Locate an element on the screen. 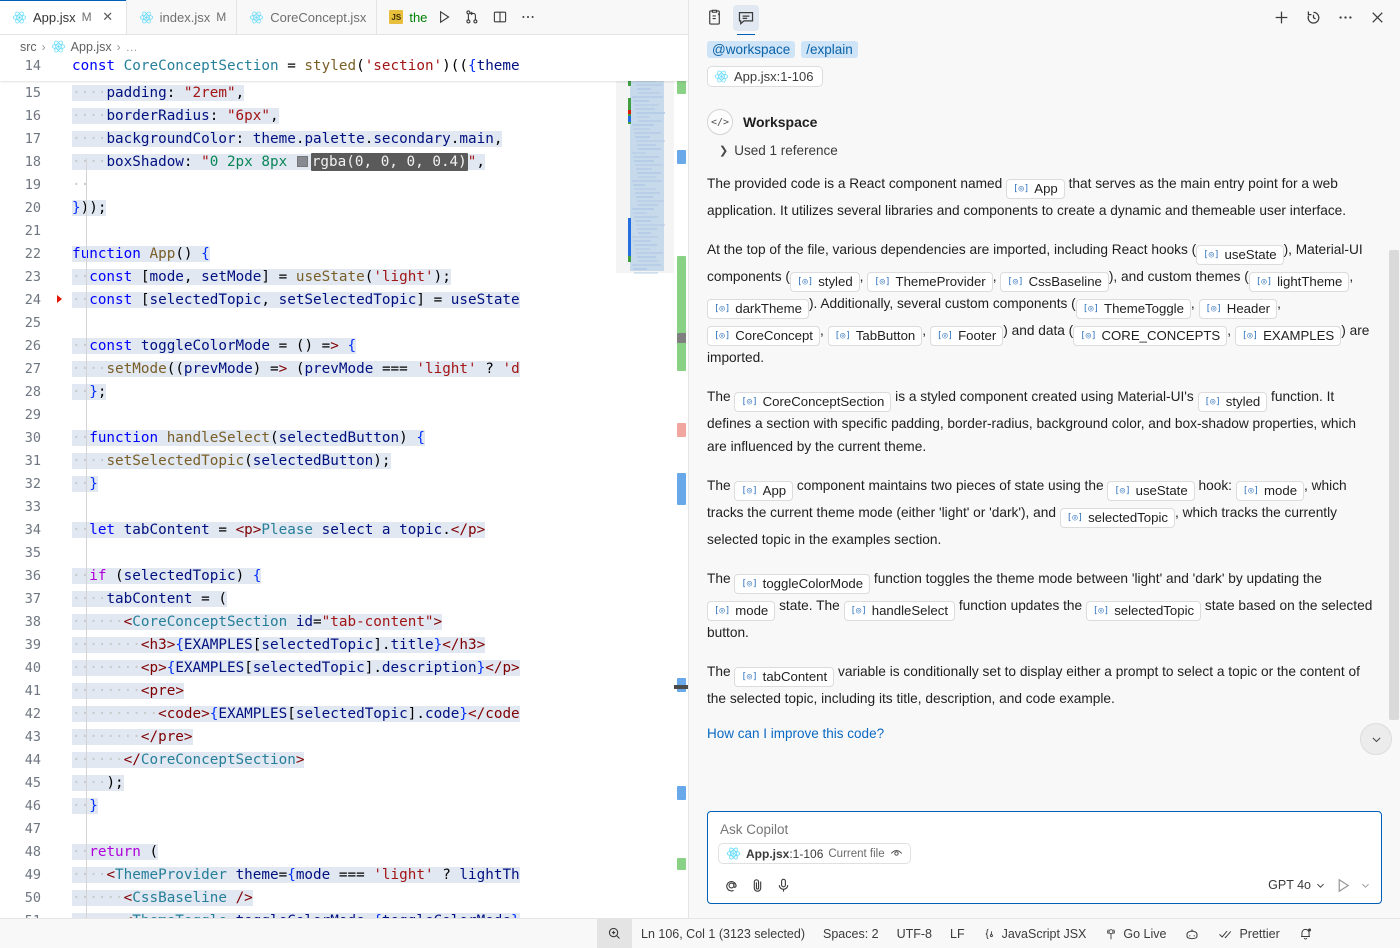 The height and width of the screenshot is (948, 1400). code-reference-pill: [◎] toggleColorMode is located at coordinates (802, 584).